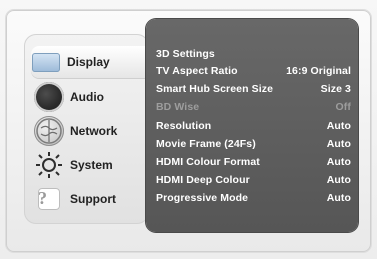 This screenshot has width=377, height=259. I want to click on menu-row-smart-hub-screen-size: Smart Hub Screen Size Size 3, so click(253, 88).